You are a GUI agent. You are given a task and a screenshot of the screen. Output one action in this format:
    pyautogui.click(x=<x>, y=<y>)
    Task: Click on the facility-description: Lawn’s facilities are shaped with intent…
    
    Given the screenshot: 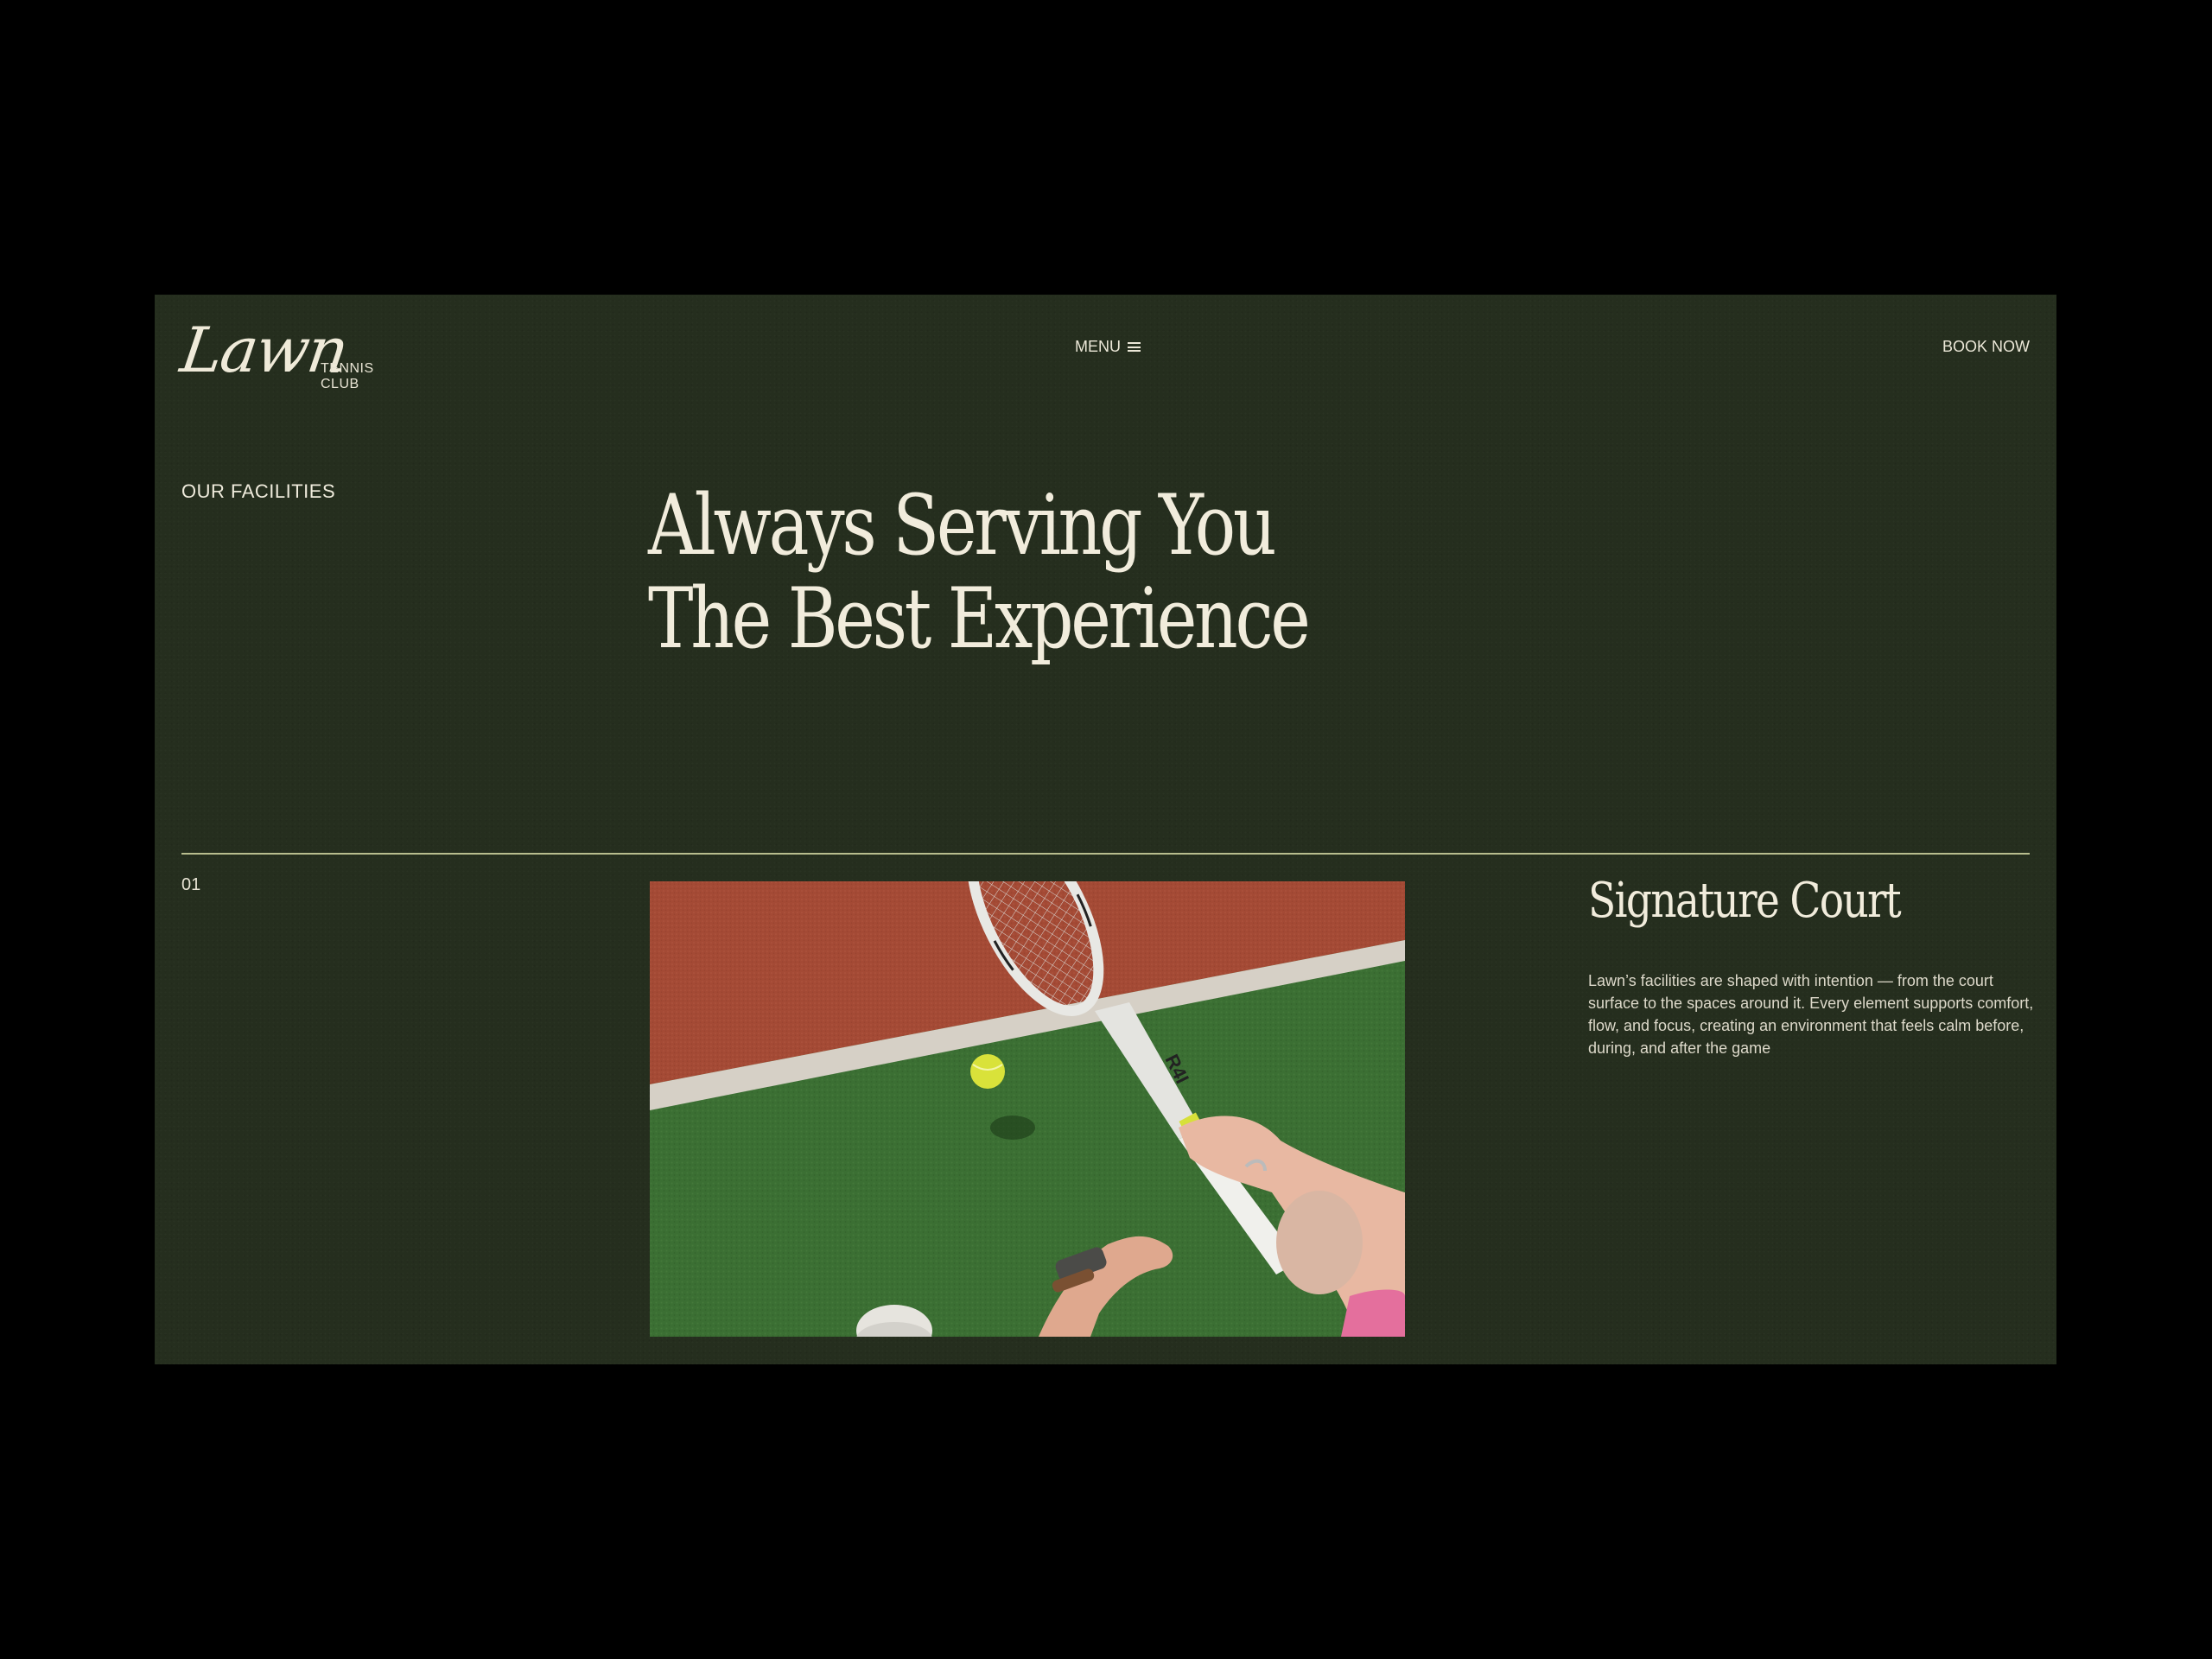 What is the action you would take?
    pyautogui.click(x=1811, y=1014)
    